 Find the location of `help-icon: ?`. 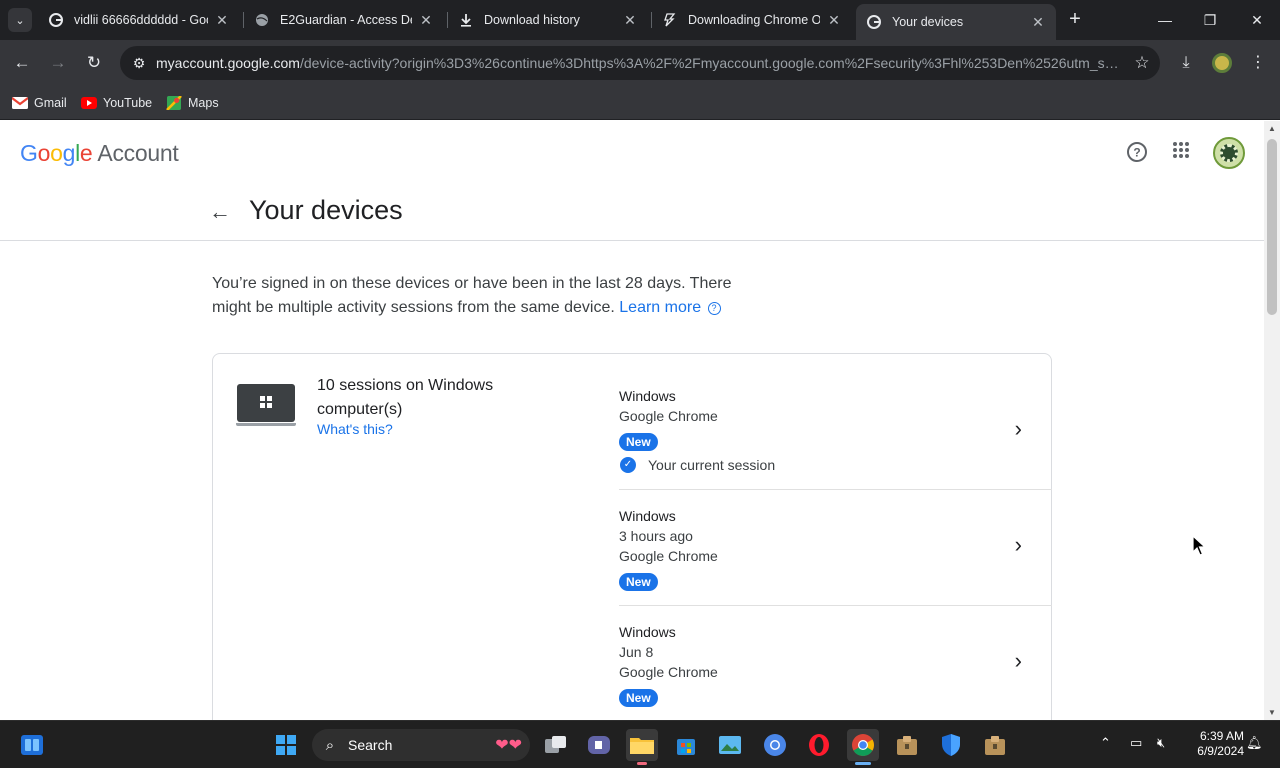

help-icon: ? is located at coordinates (1137, 153).